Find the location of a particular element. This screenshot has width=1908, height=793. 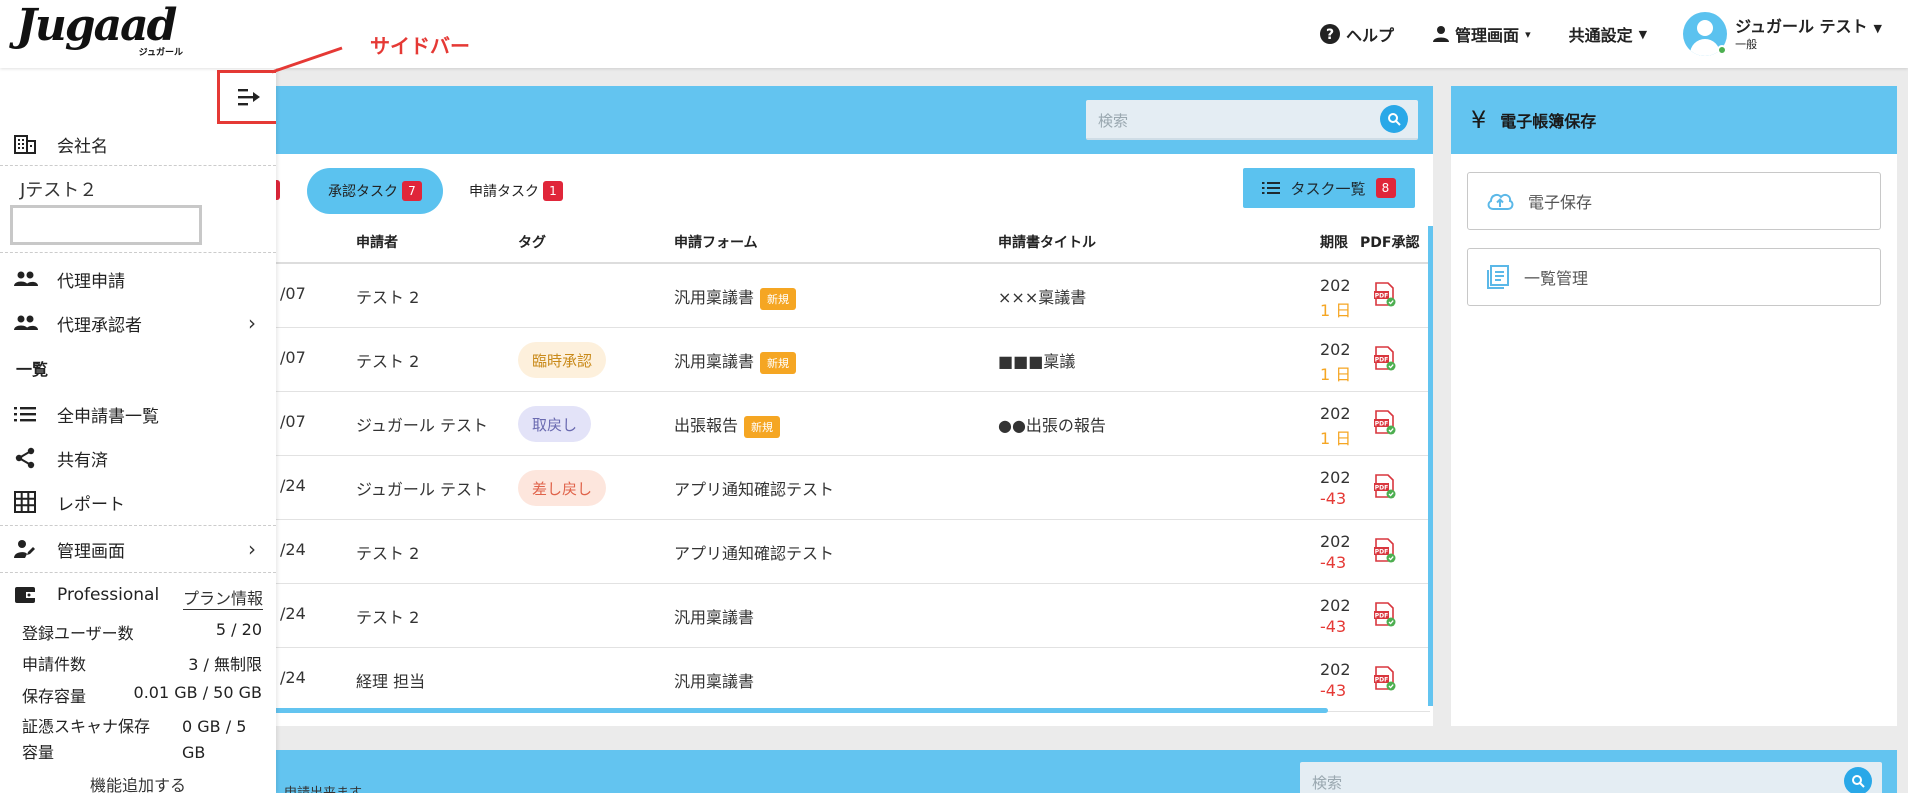

sidebar-item-report: レポート is located at coordinates (138, 502).